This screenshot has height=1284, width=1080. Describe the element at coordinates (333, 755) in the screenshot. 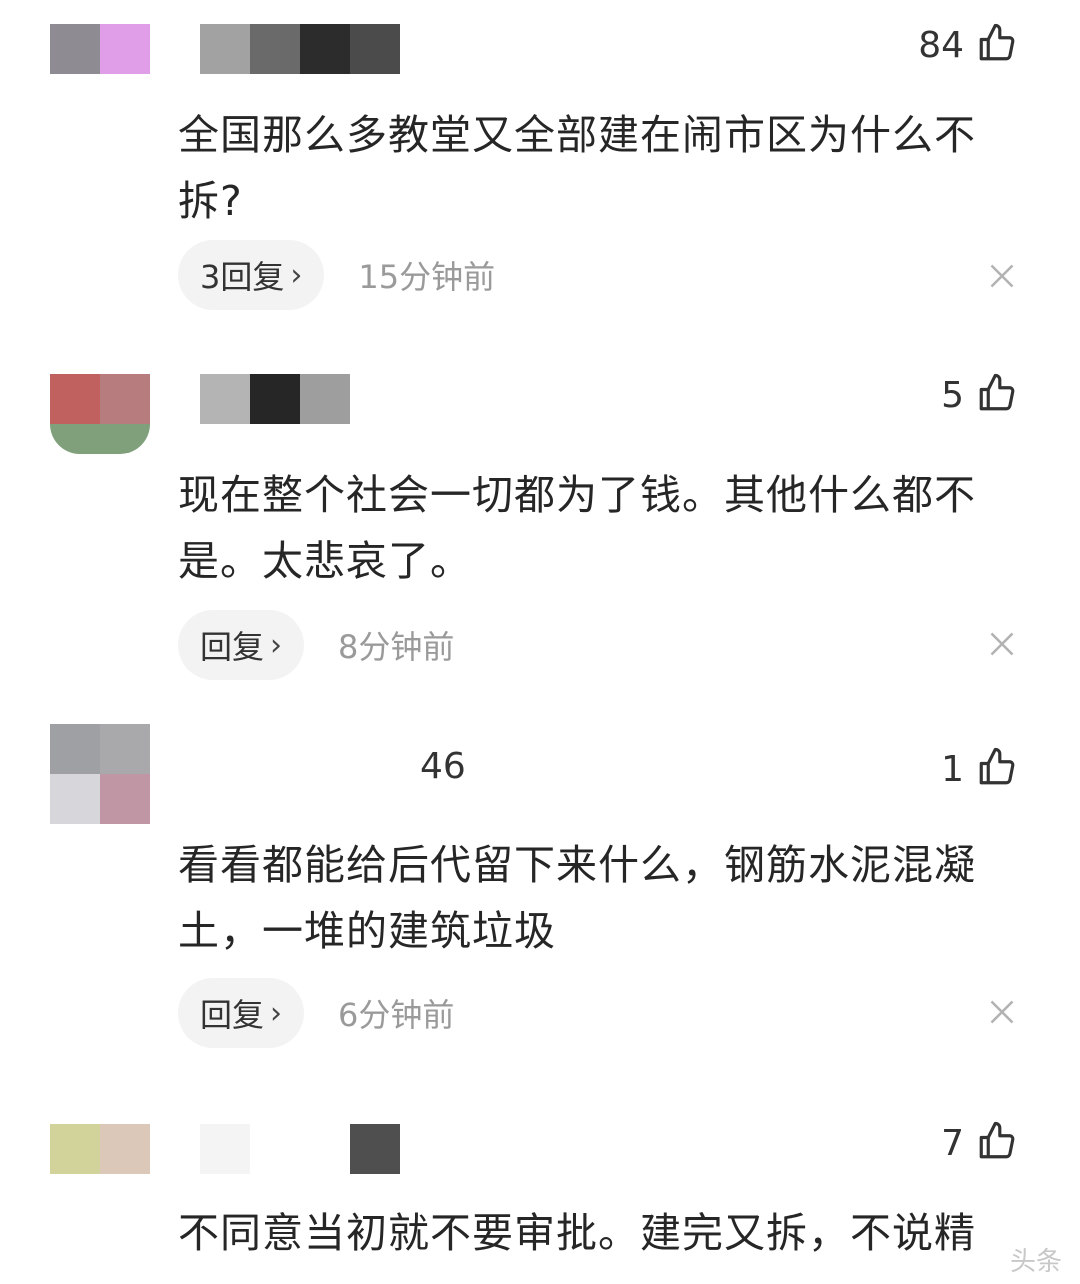

I see `username-blurred: 46` at that location.